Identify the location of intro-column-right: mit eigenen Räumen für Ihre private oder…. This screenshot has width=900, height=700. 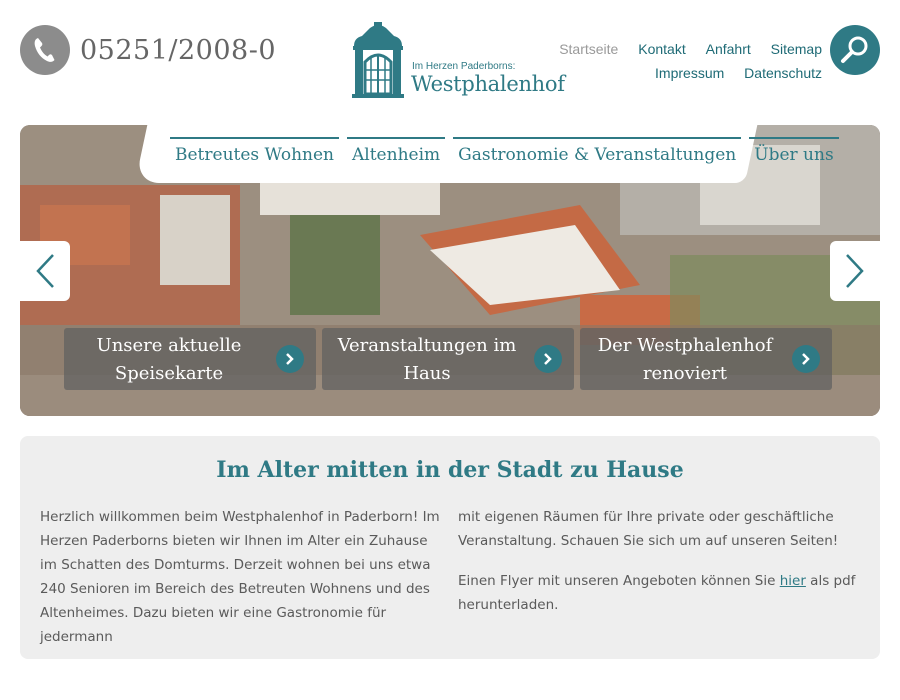
(658, 561).